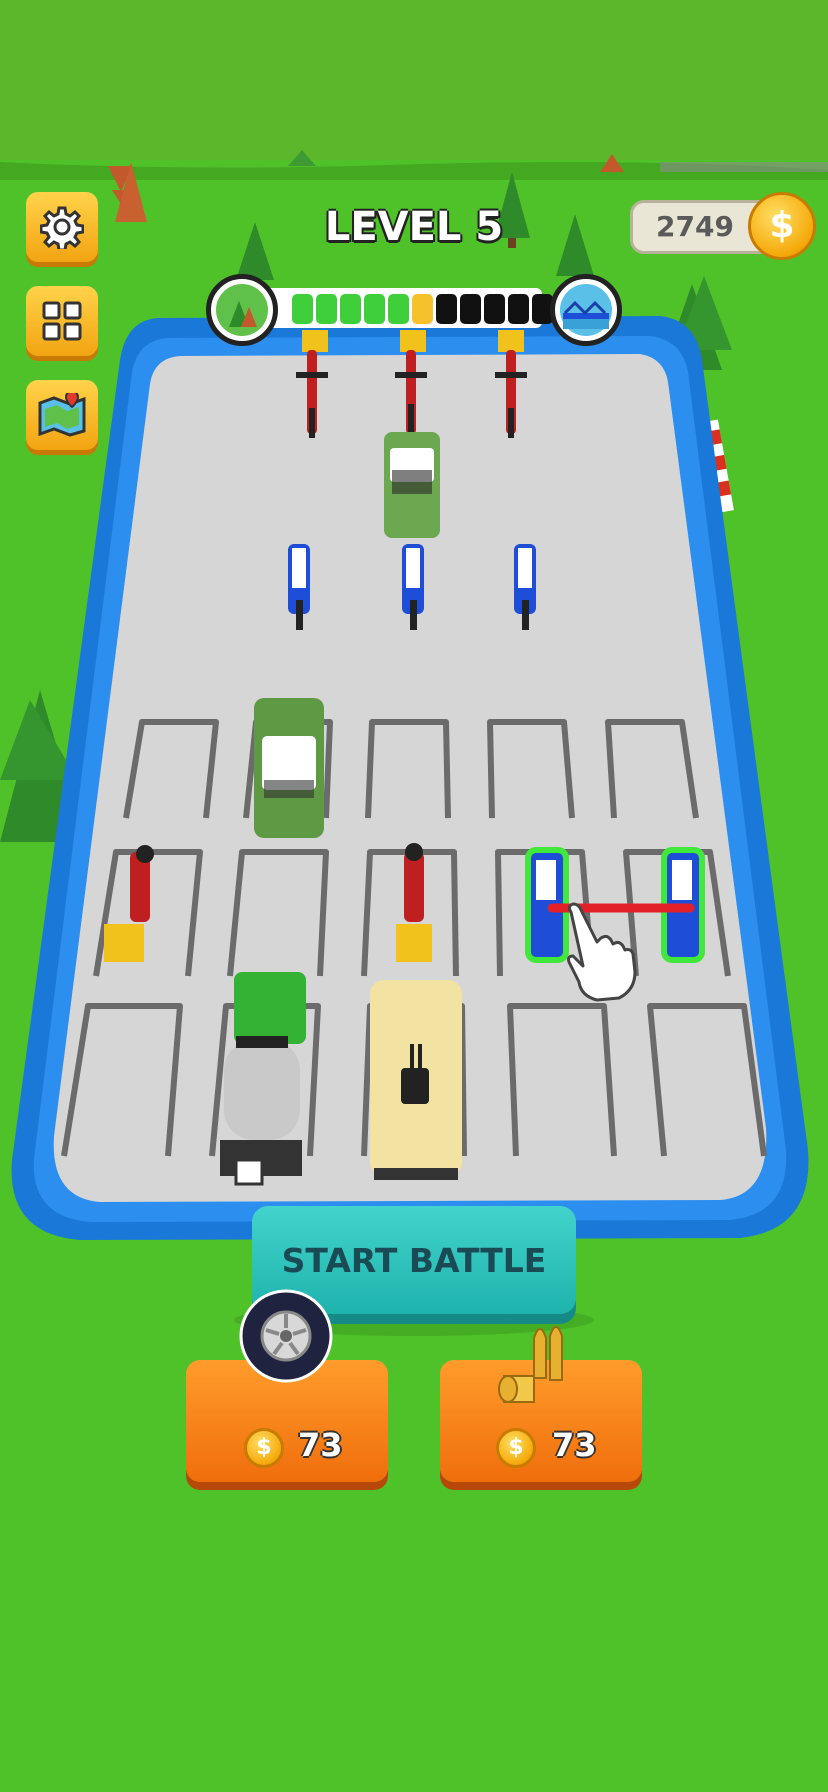 This screenshot has width=828, height=1792. I want to click on tire-price: 73, so click(320, 1445).